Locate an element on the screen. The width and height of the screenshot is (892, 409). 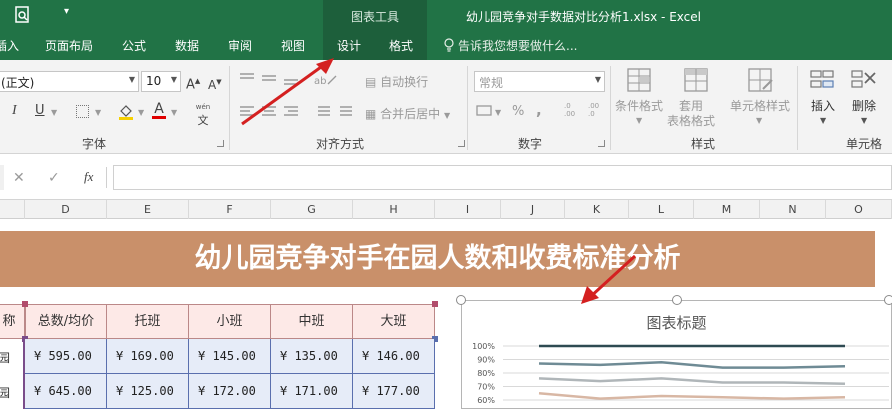
phonetic-bottom: 文 is located at coordinates (203, 120).